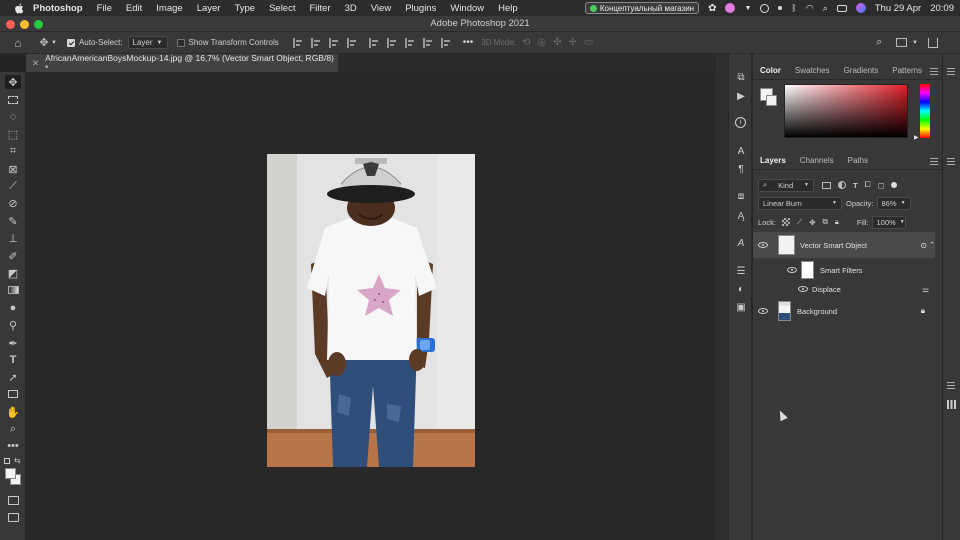 The image size is (960, 540). What do you see at coordinates (467, 8) in the screenshot?
I see `menu-window: Window` at bounding box center [467, 8].